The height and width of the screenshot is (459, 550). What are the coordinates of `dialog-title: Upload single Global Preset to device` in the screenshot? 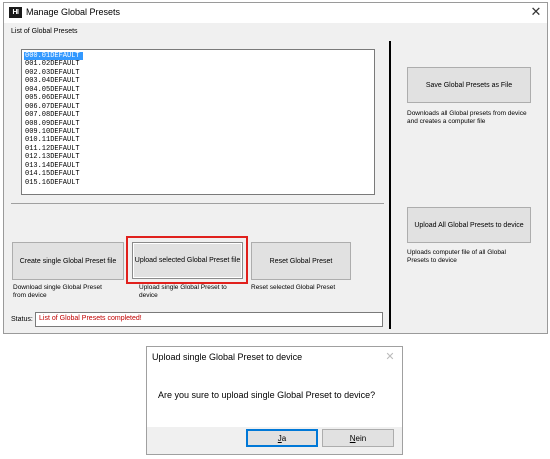 It's located at (227, 357).